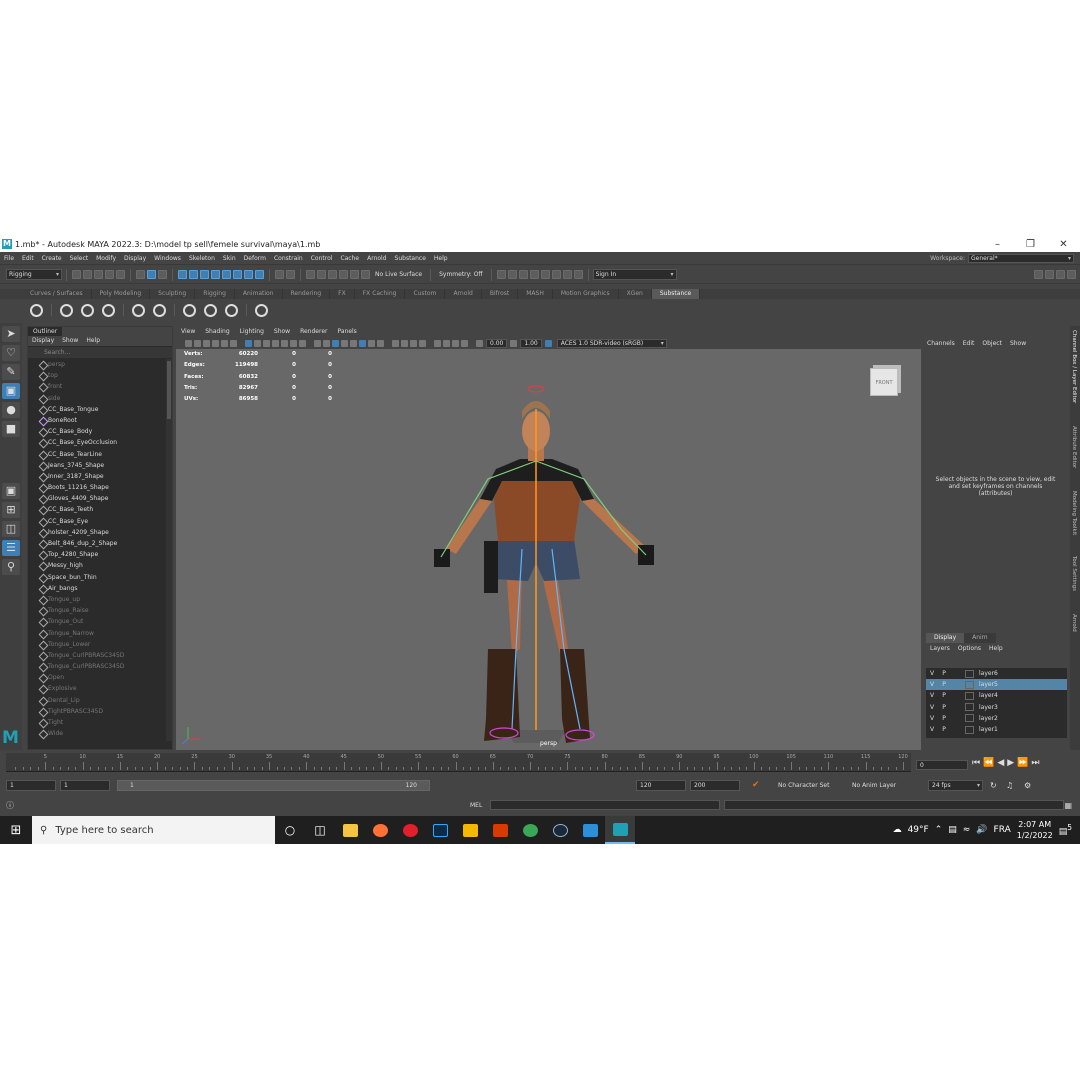  What do you see at coordinates (605, 805) in the screenshot?
I see `command-input` at bounding box center [605, 805].